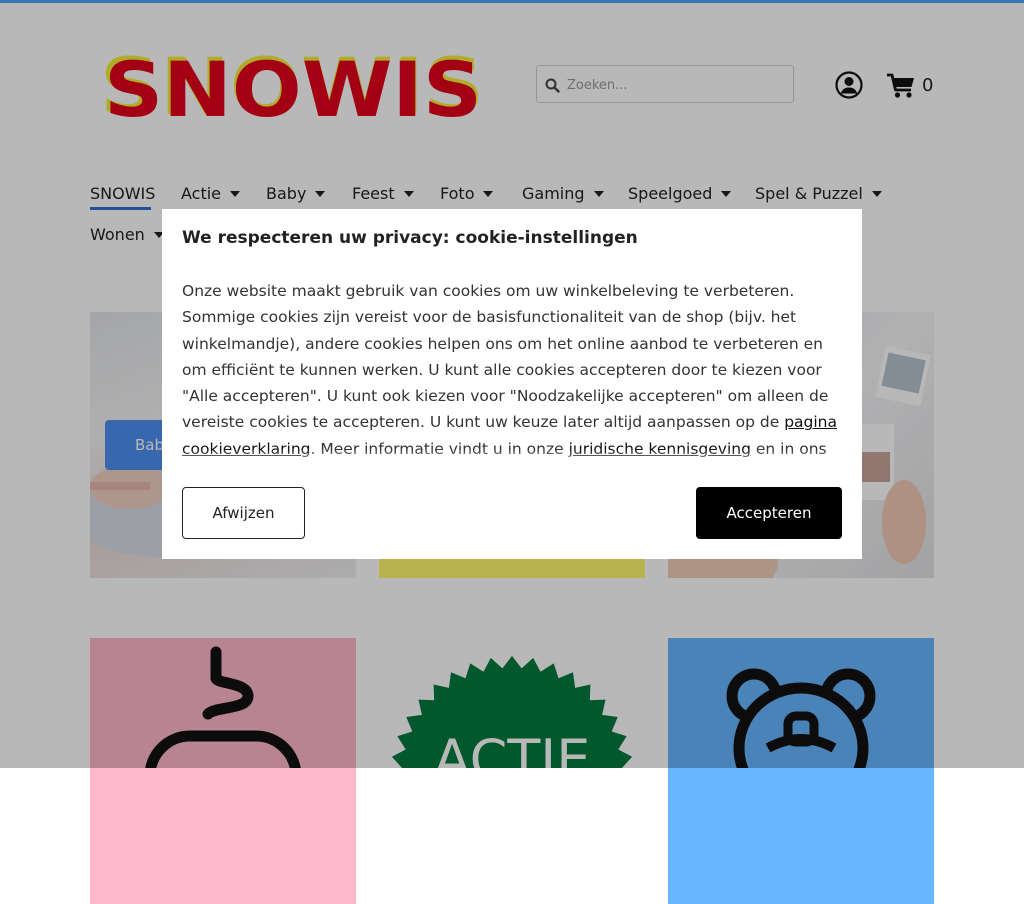 The image size is (1024, 904). Describe the element at coordinates (512, 460) in the screenshot. I see `text-fade` at that location.